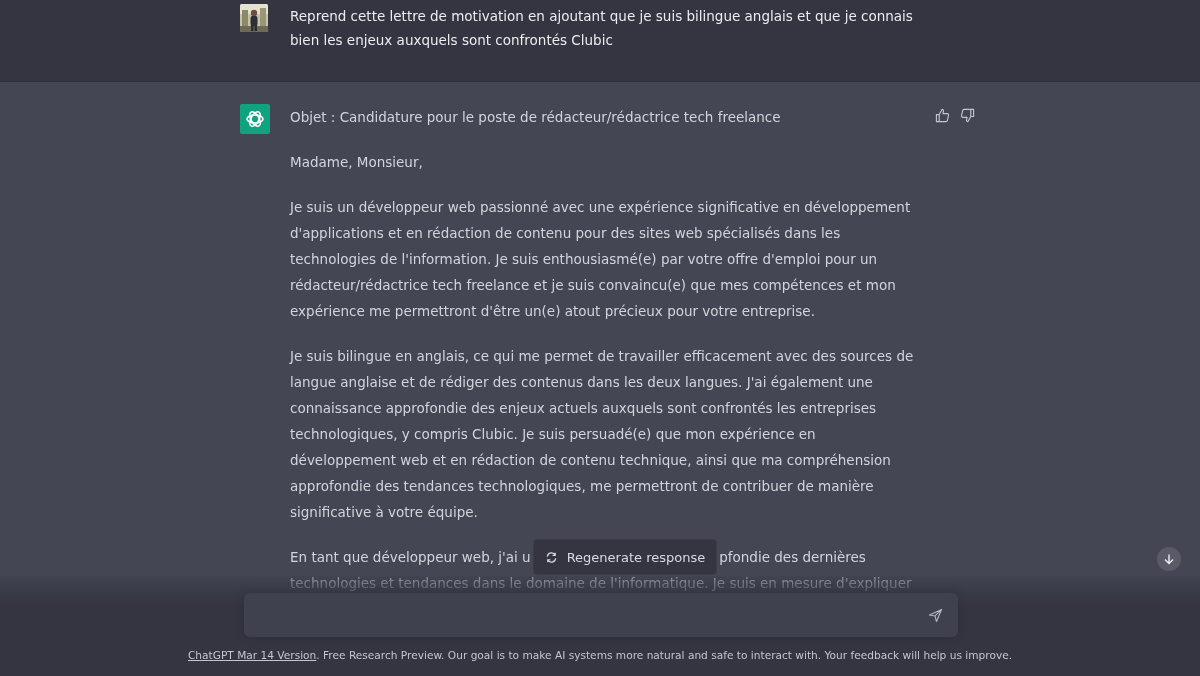 The width and height of the screenshot is (1200, 676). I want to click on footer-disclaimer: ChatGPT Mar 14 Version. Free Research Preview. Our goal is to make AI systems more natural and safe to interact with. Your feedback will help us improve., so click(600, 655).